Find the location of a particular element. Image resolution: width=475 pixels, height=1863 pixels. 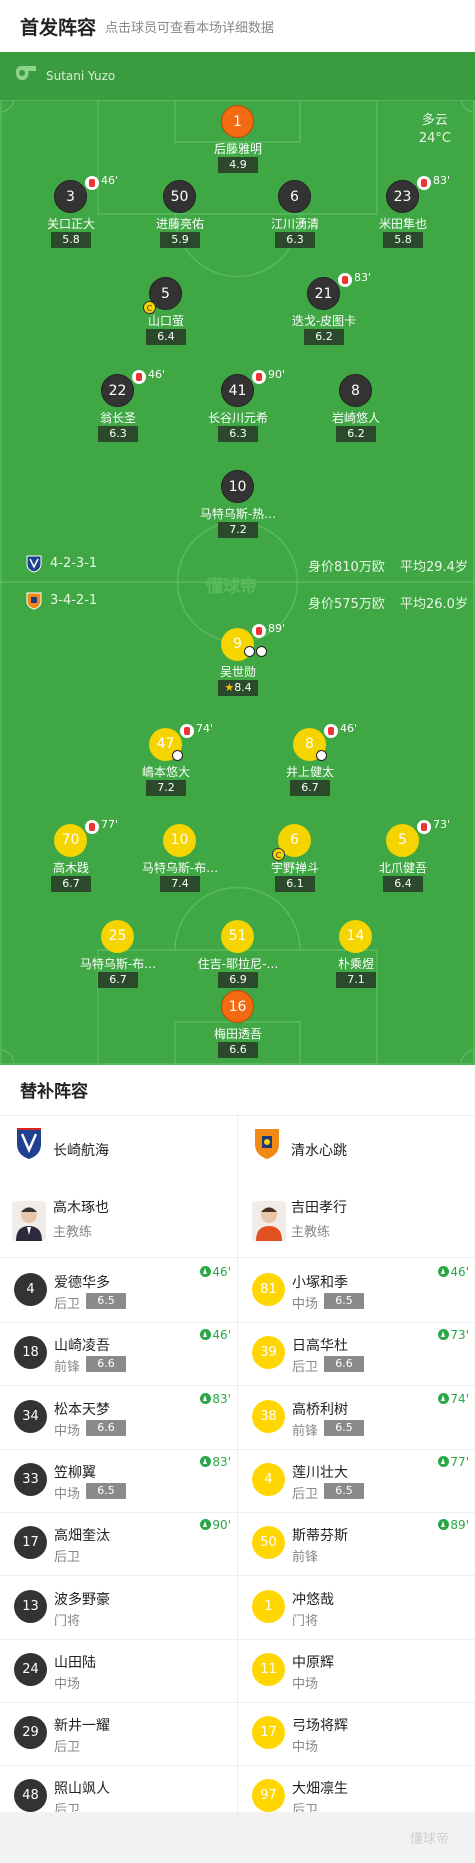

home-substitute-row: 24 山田陆 中场 is located at coordinates (118, 1670).